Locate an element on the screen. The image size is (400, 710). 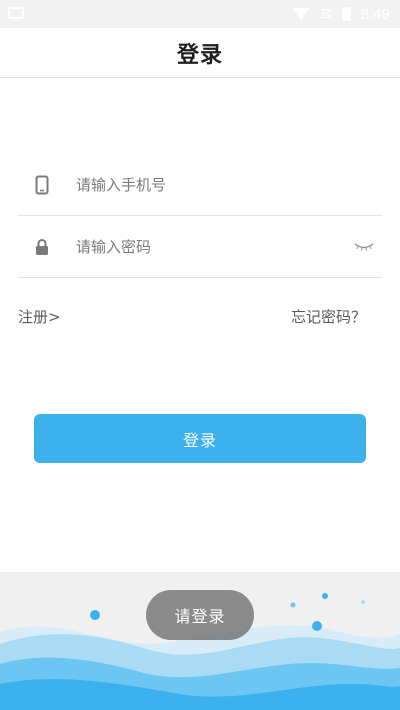
phone-field-row is located at coordinates (200, 185).